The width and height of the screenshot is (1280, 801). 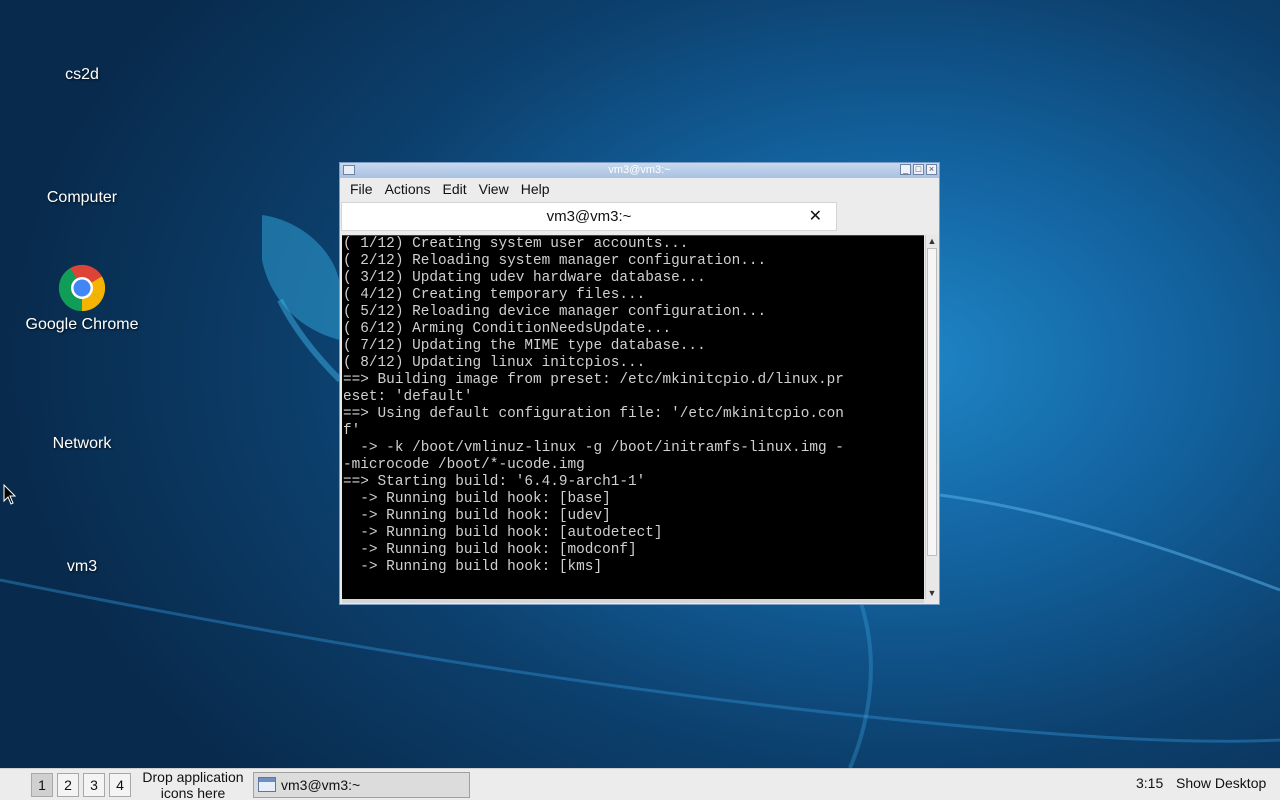 I want to click on taskbar-window-button: vm3@vm3:~, so click(x=361, y=785).